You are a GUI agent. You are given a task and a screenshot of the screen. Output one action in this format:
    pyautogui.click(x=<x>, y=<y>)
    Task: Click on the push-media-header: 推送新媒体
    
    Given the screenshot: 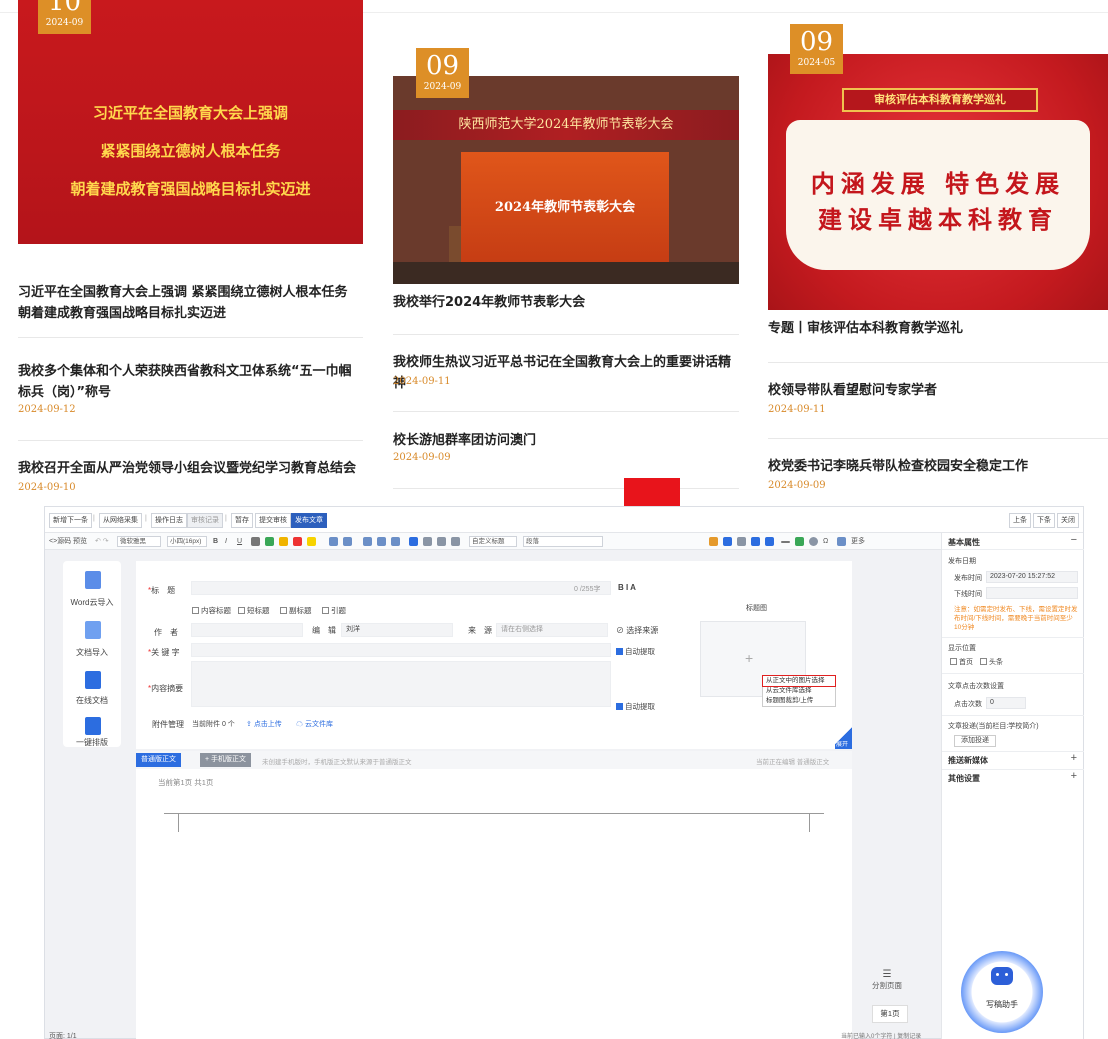 What is the action you would take?
    pyautogui.click(x=968, y=760)
    